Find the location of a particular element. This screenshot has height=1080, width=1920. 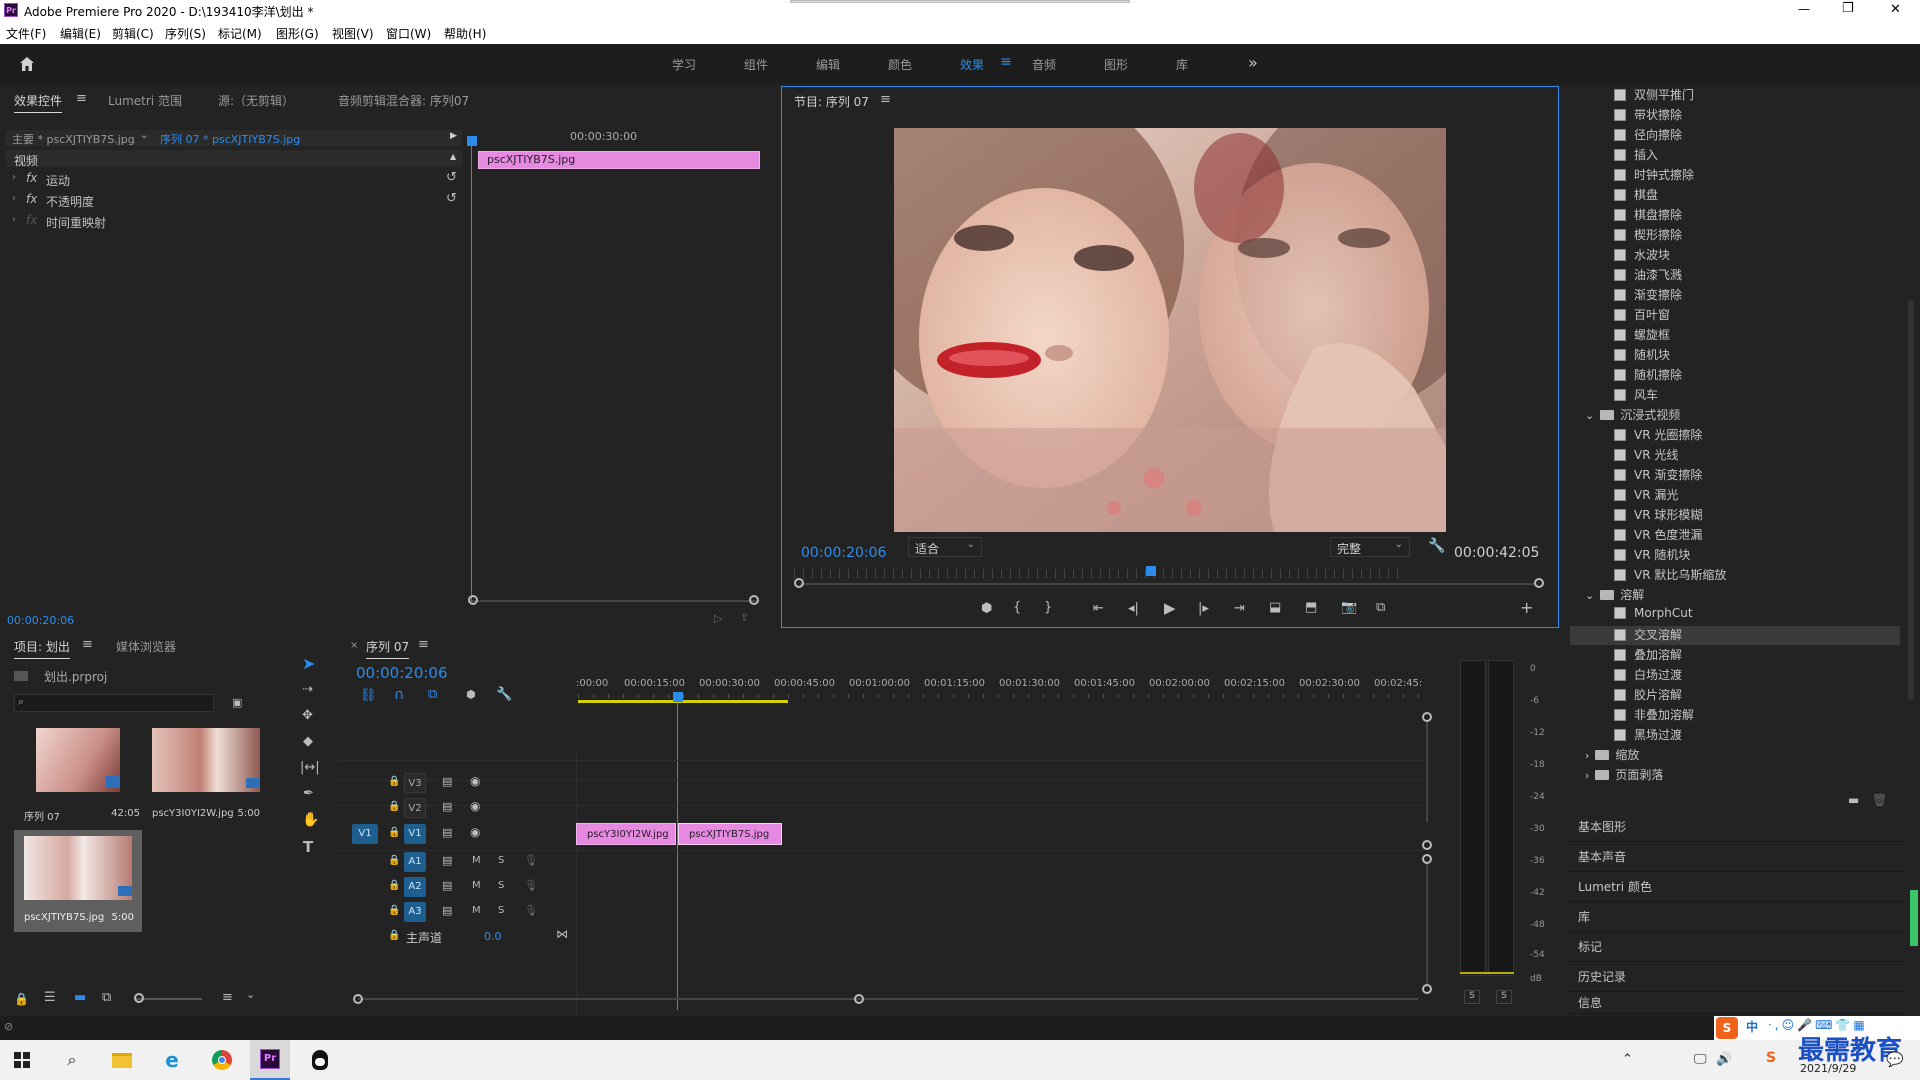

mini-timeline-clip: pscXJTIYB7S.jpg is located at coordinates (619, 160).